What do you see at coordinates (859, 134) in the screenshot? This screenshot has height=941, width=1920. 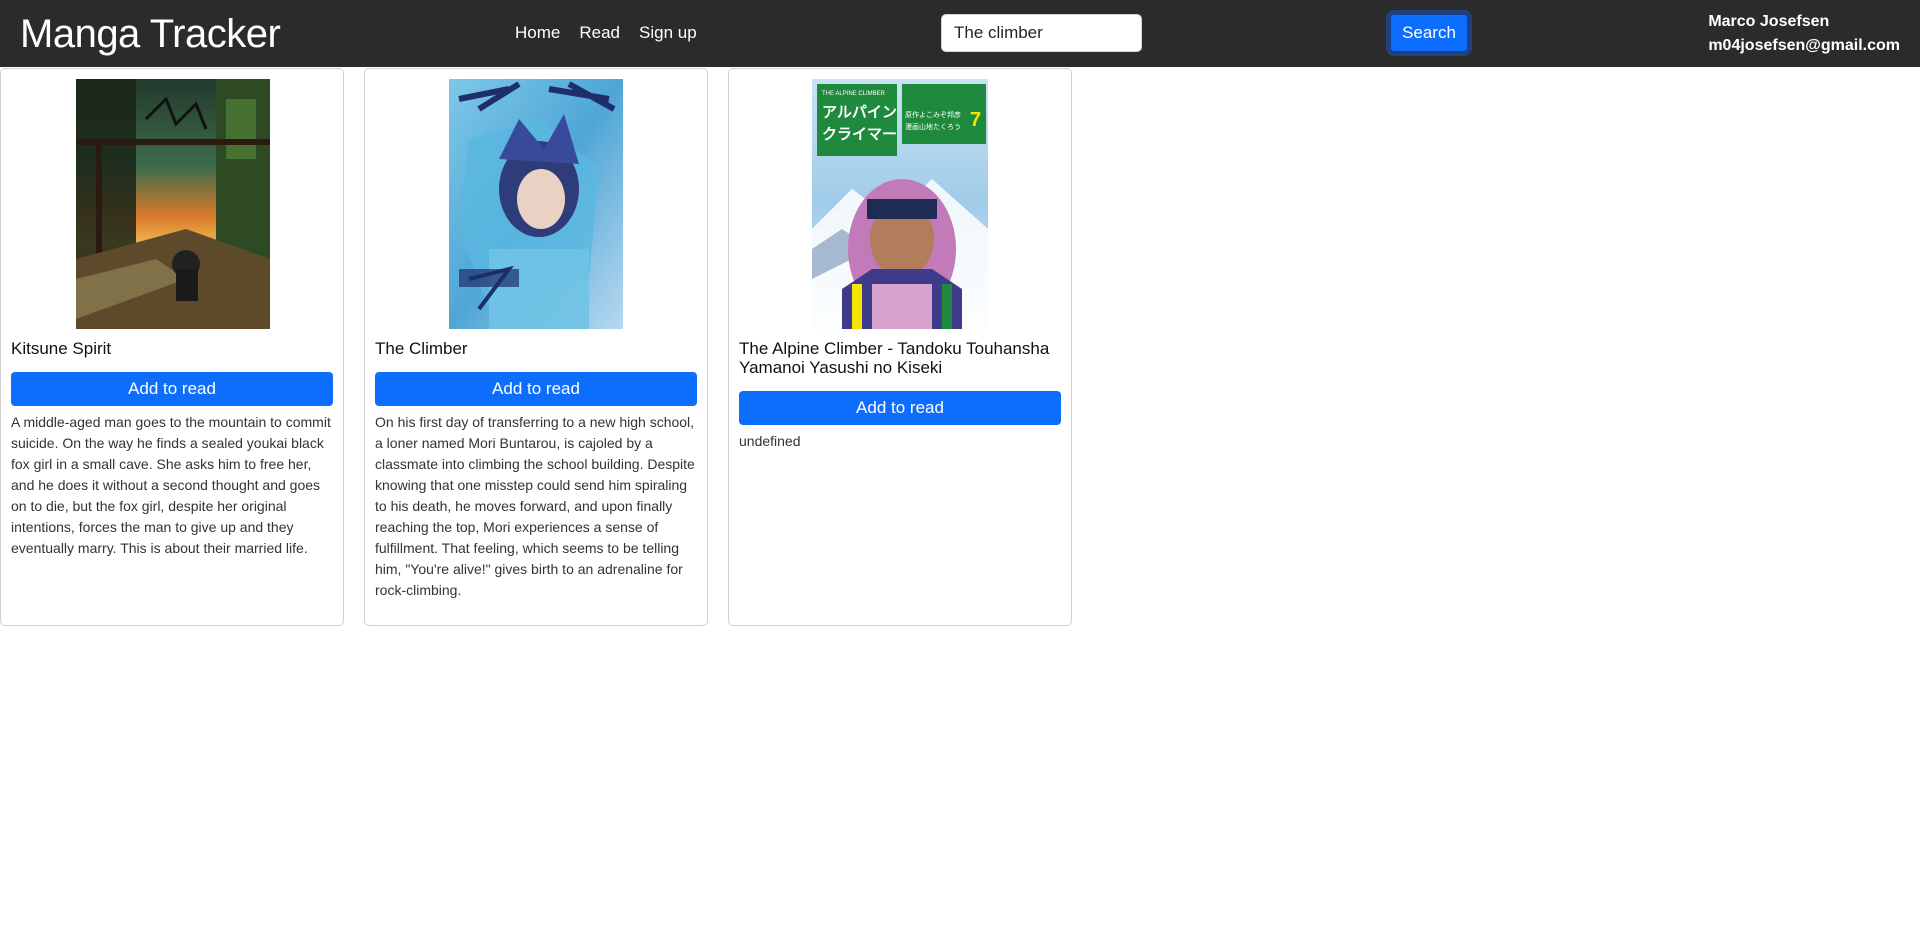 I see `cover-japanese-title-2: クライマー` at bounding box center [859, 134].